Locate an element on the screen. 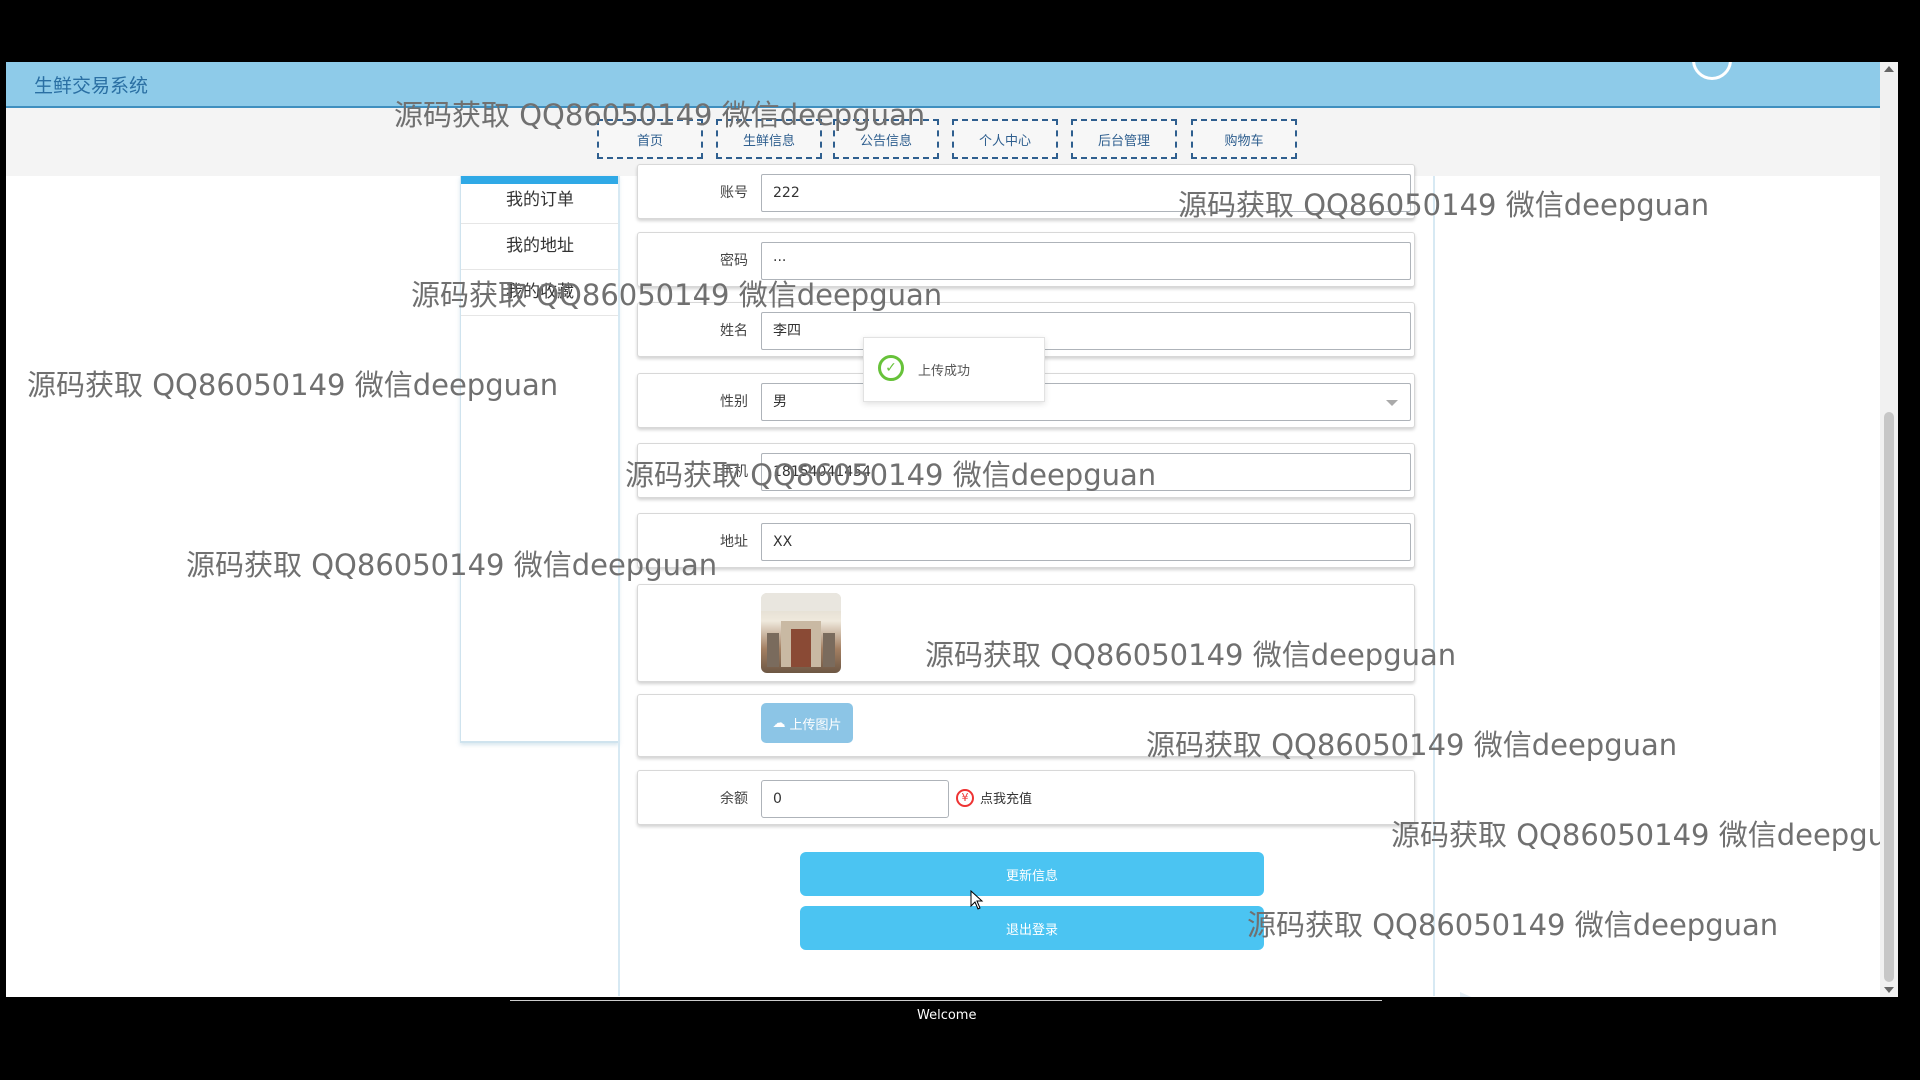 The height and width of the screenshot is (1080, 1920). logout-button: 退出登录 is located at coordinates (1032, 928).